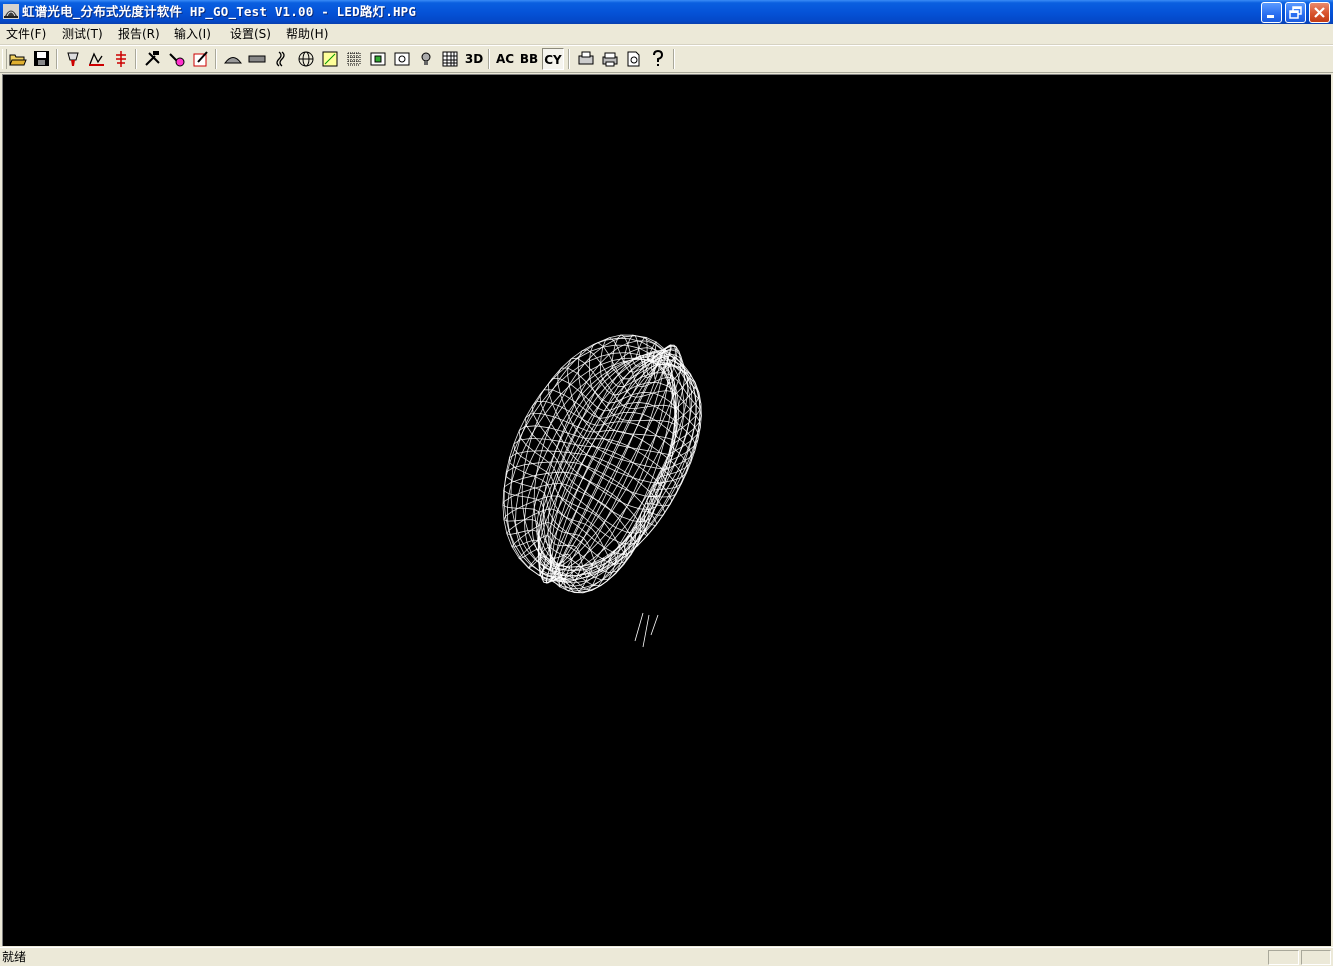 The height and width of the screenshot is (966, 1333). What do you see at coordinates (82, 34) in the screenshot?
I see `menu-test: 测试(T)` at bounding box center [82, 34].